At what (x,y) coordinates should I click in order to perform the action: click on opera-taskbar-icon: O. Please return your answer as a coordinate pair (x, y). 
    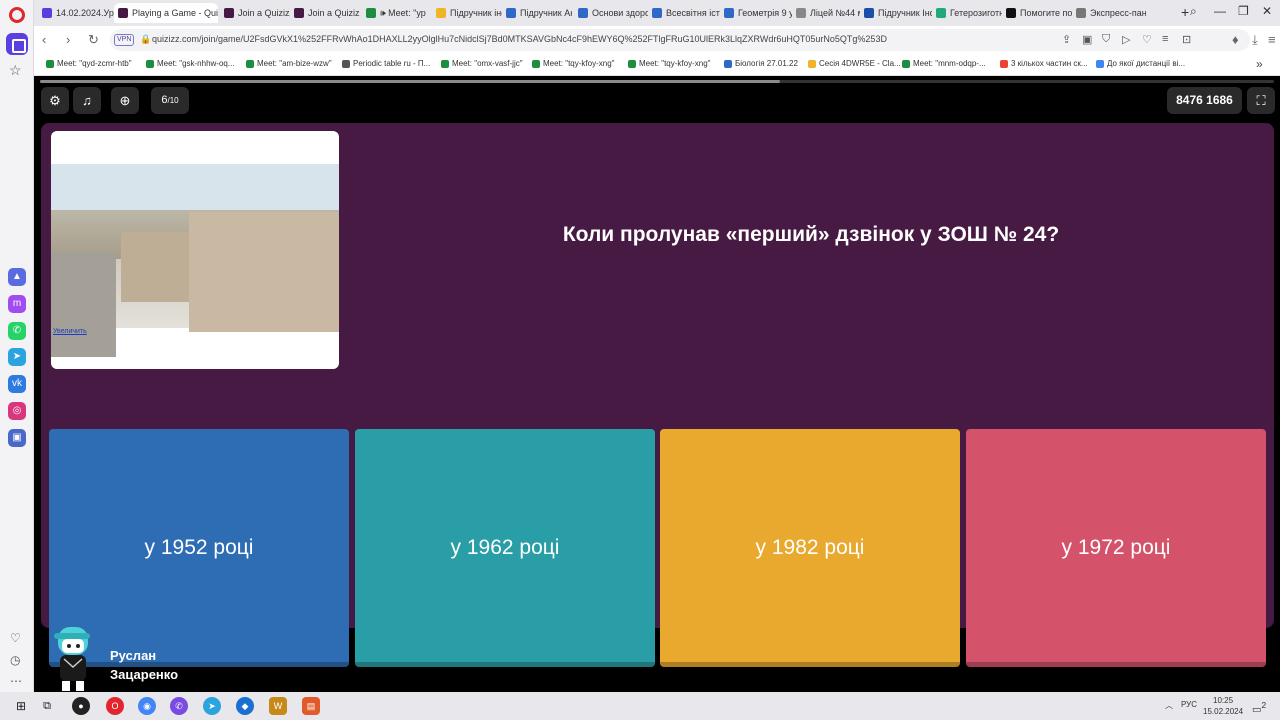
    Looking at the image, I should click on (115, 706).